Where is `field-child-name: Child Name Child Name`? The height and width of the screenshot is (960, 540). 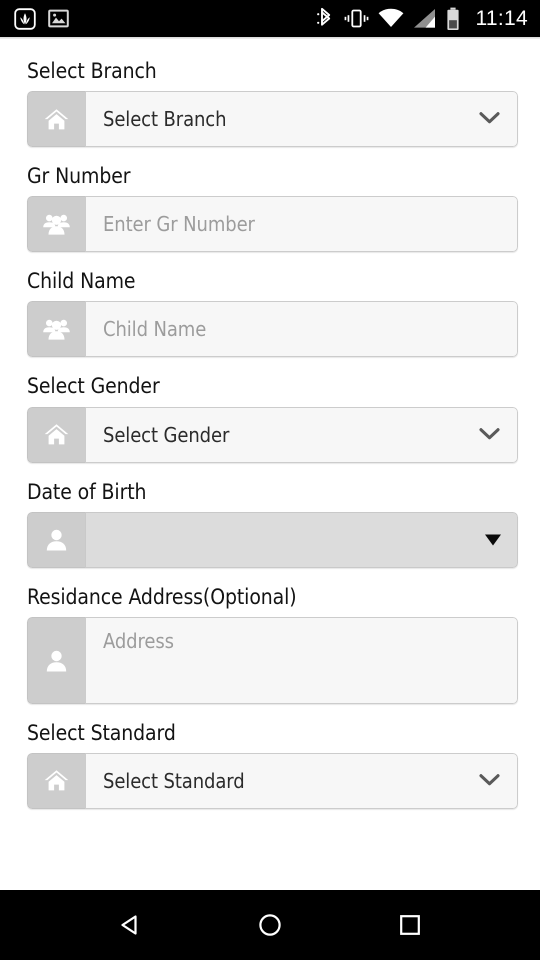 field-child-name: Child Name Child Name is located at coordinates (272, 313).